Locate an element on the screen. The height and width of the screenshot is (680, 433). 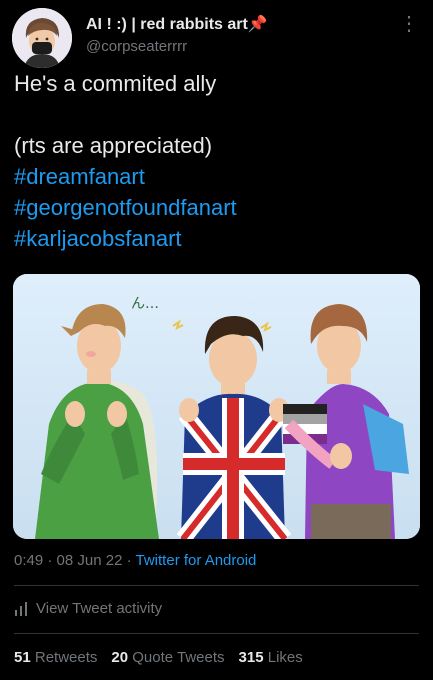
likes-stat: 315 Likes is located at coordinates (271, 657).